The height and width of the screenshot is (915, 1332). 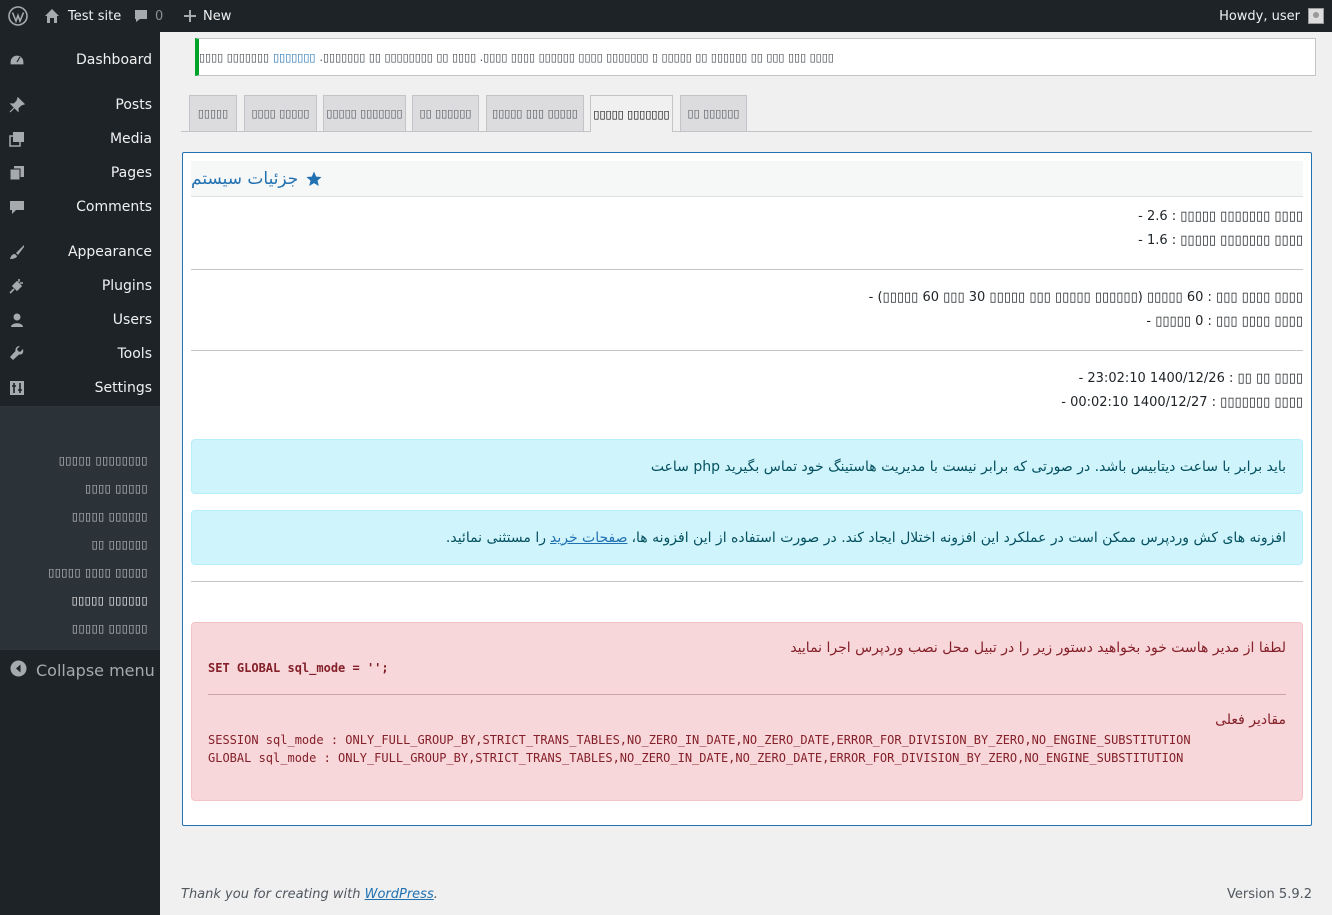 I want to click on collapse-arrow-icon, so click(x=18, y=668).